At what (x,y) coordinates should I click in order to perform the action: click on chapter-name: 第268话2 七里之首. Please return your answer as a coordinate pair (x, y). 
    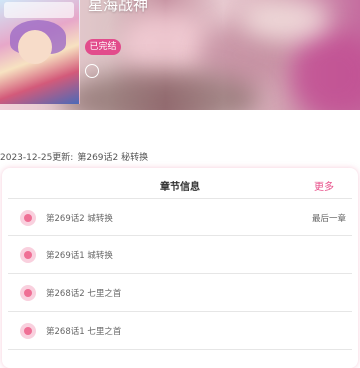
    Looking at the image, I should click on (84, 294).